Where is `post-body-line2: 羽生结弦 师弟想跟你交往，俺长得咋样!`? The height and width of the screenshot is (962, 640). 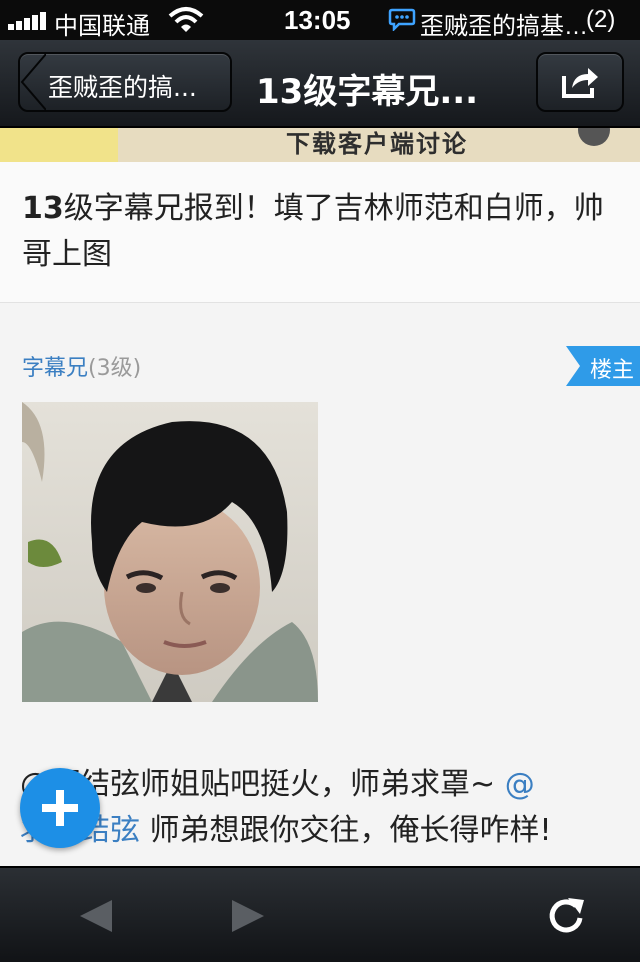
post-body-line2: 羽生结弦 师弟想跟你交往，俺长得咋样! is located at coordinates (315, 831).